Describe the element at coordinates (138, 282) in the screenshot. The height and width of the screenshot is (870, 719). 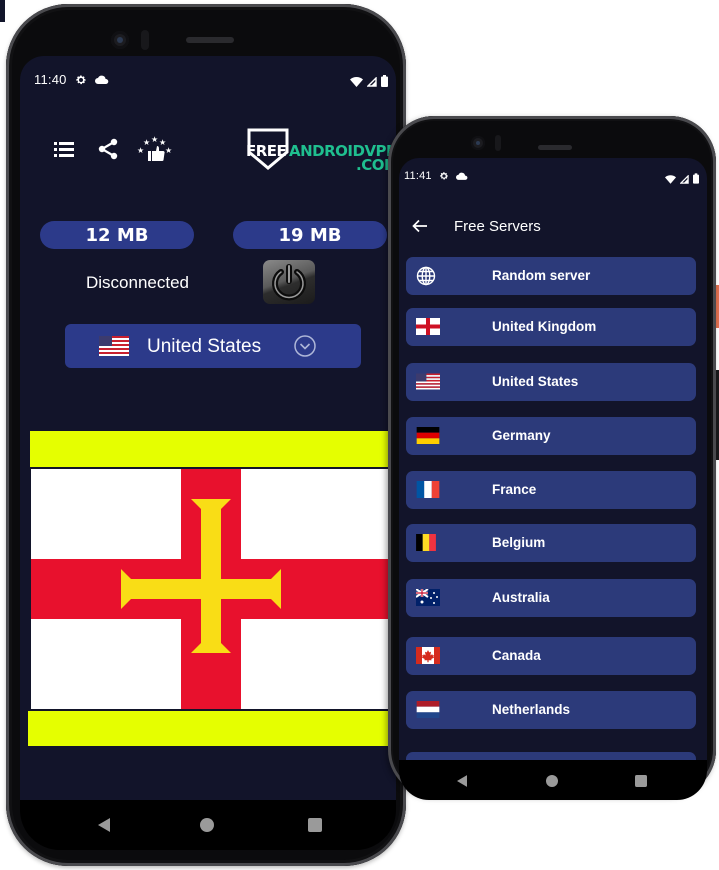
I see `connection-status: Disconnected` at that location.